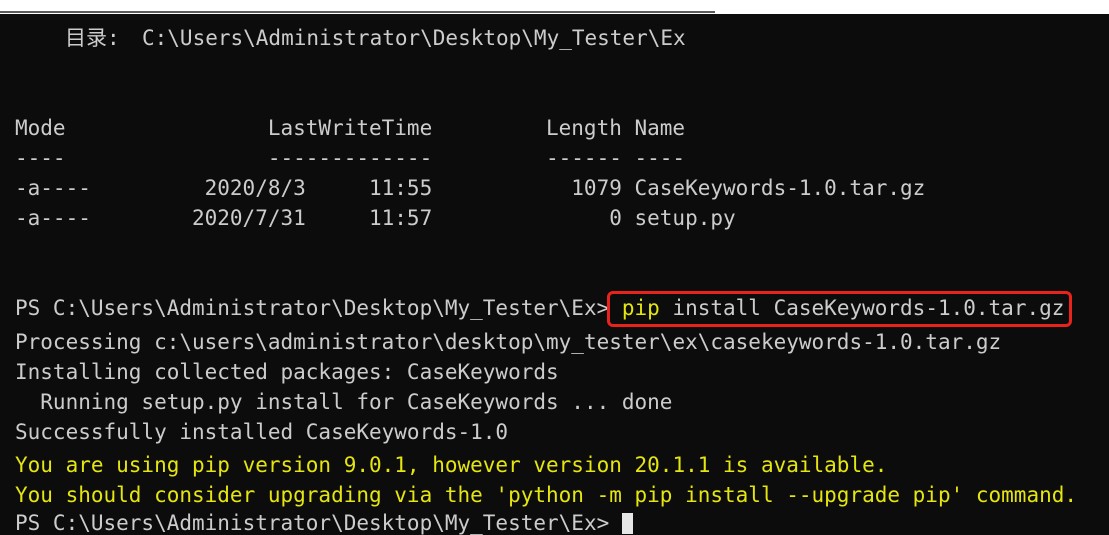  What do you see at coordinates (584, 128) in the screenshot?
I see `column-header-length: Length` at bounding box center [584, 128].